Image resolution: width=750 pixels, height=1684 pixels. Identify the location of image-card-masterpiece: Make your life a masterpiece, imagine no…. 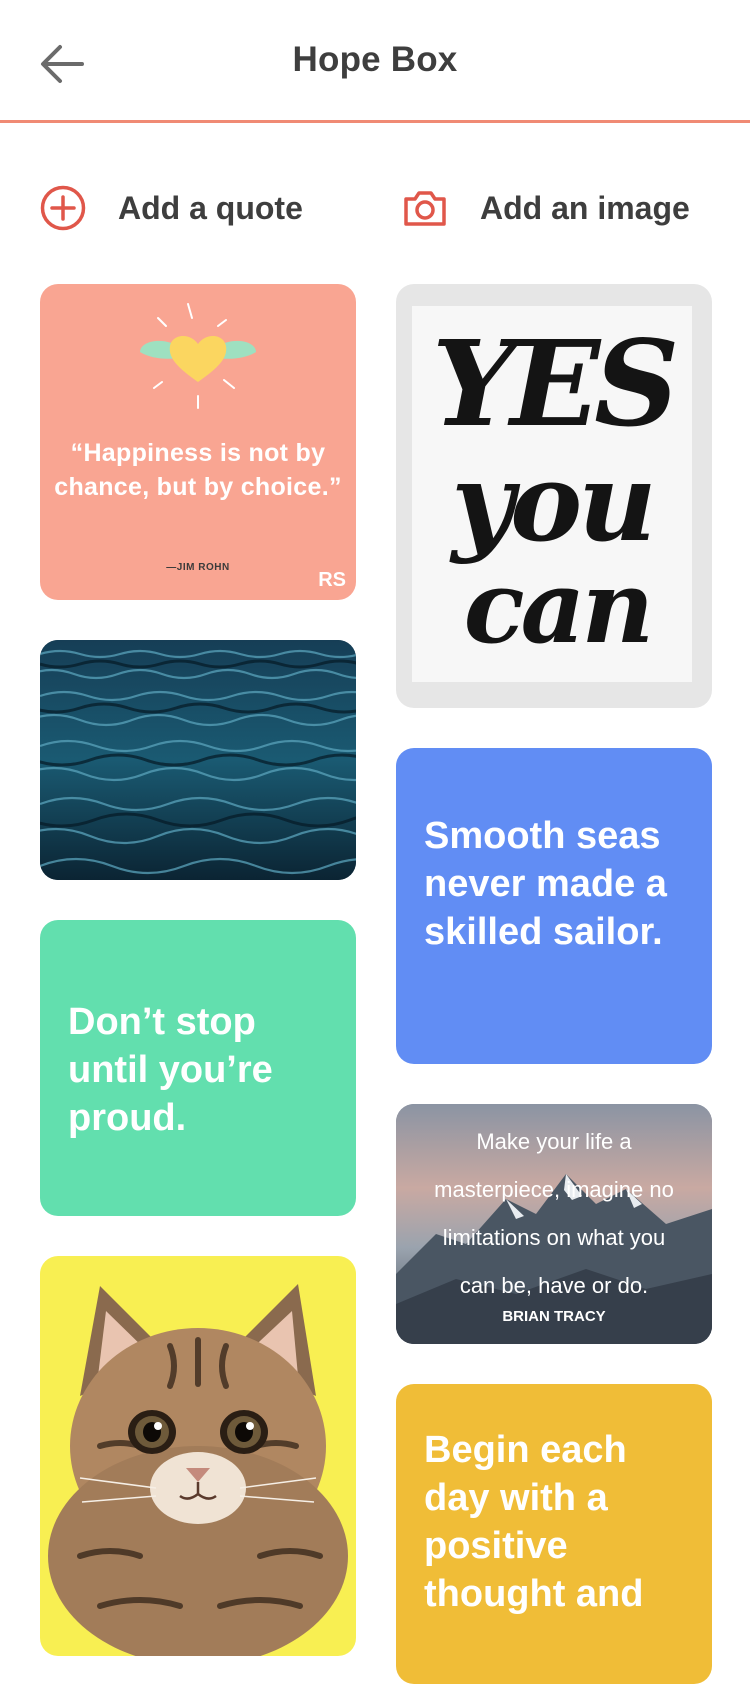
(554, 1224).